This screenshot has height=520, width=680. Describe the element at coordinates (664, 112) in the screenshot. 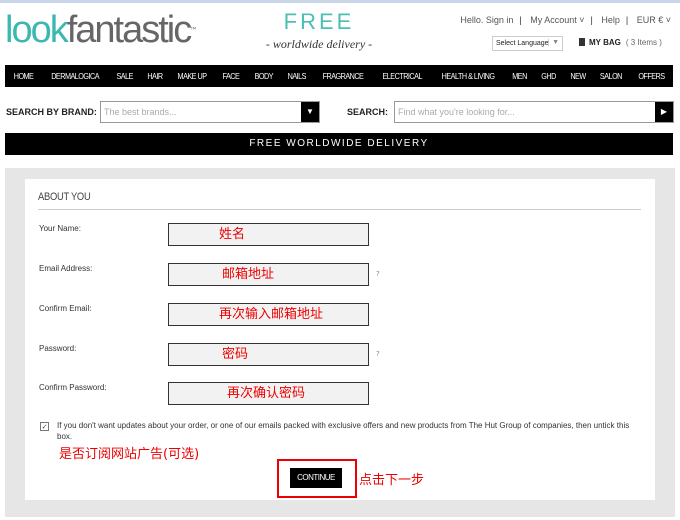

I see `search-go-icon: ▶` at that location.